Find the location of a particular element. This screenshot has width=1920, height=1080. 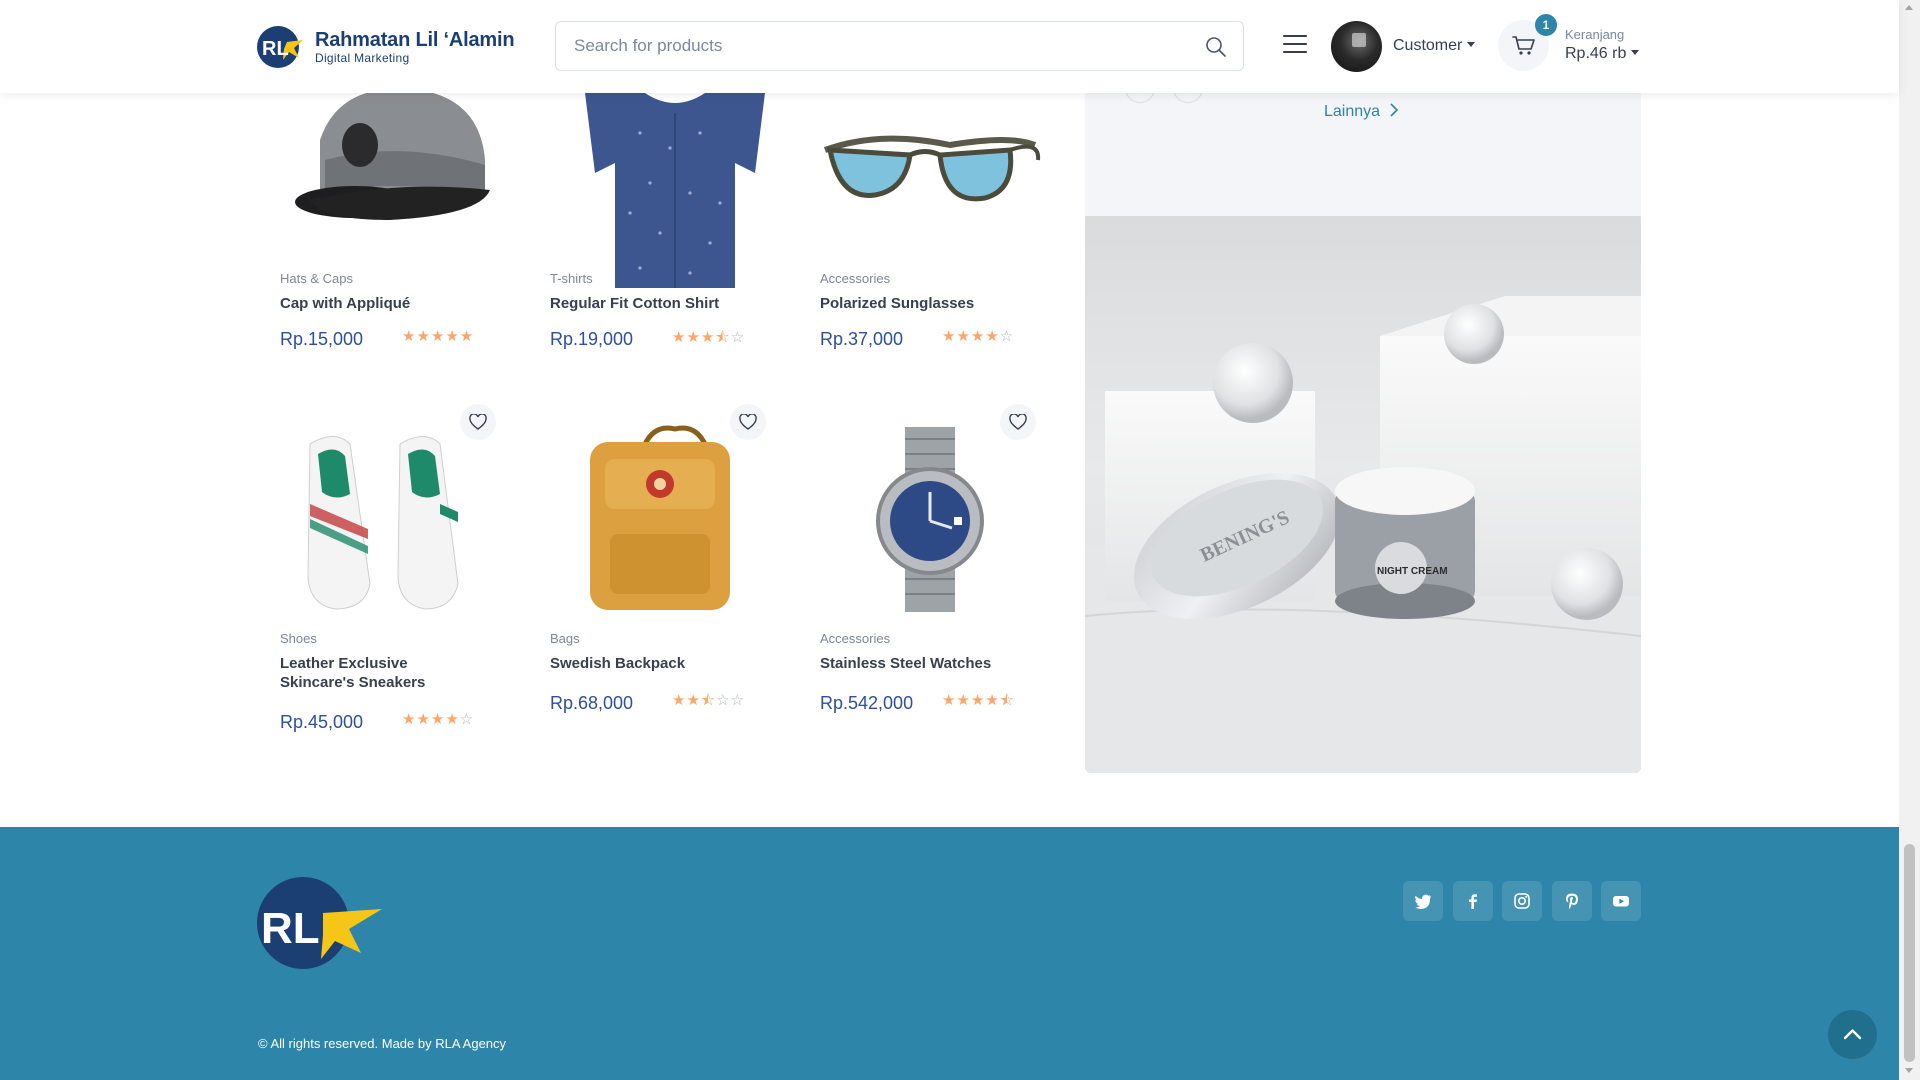

product-category: T-shirts is located at coordinates (571, 278).